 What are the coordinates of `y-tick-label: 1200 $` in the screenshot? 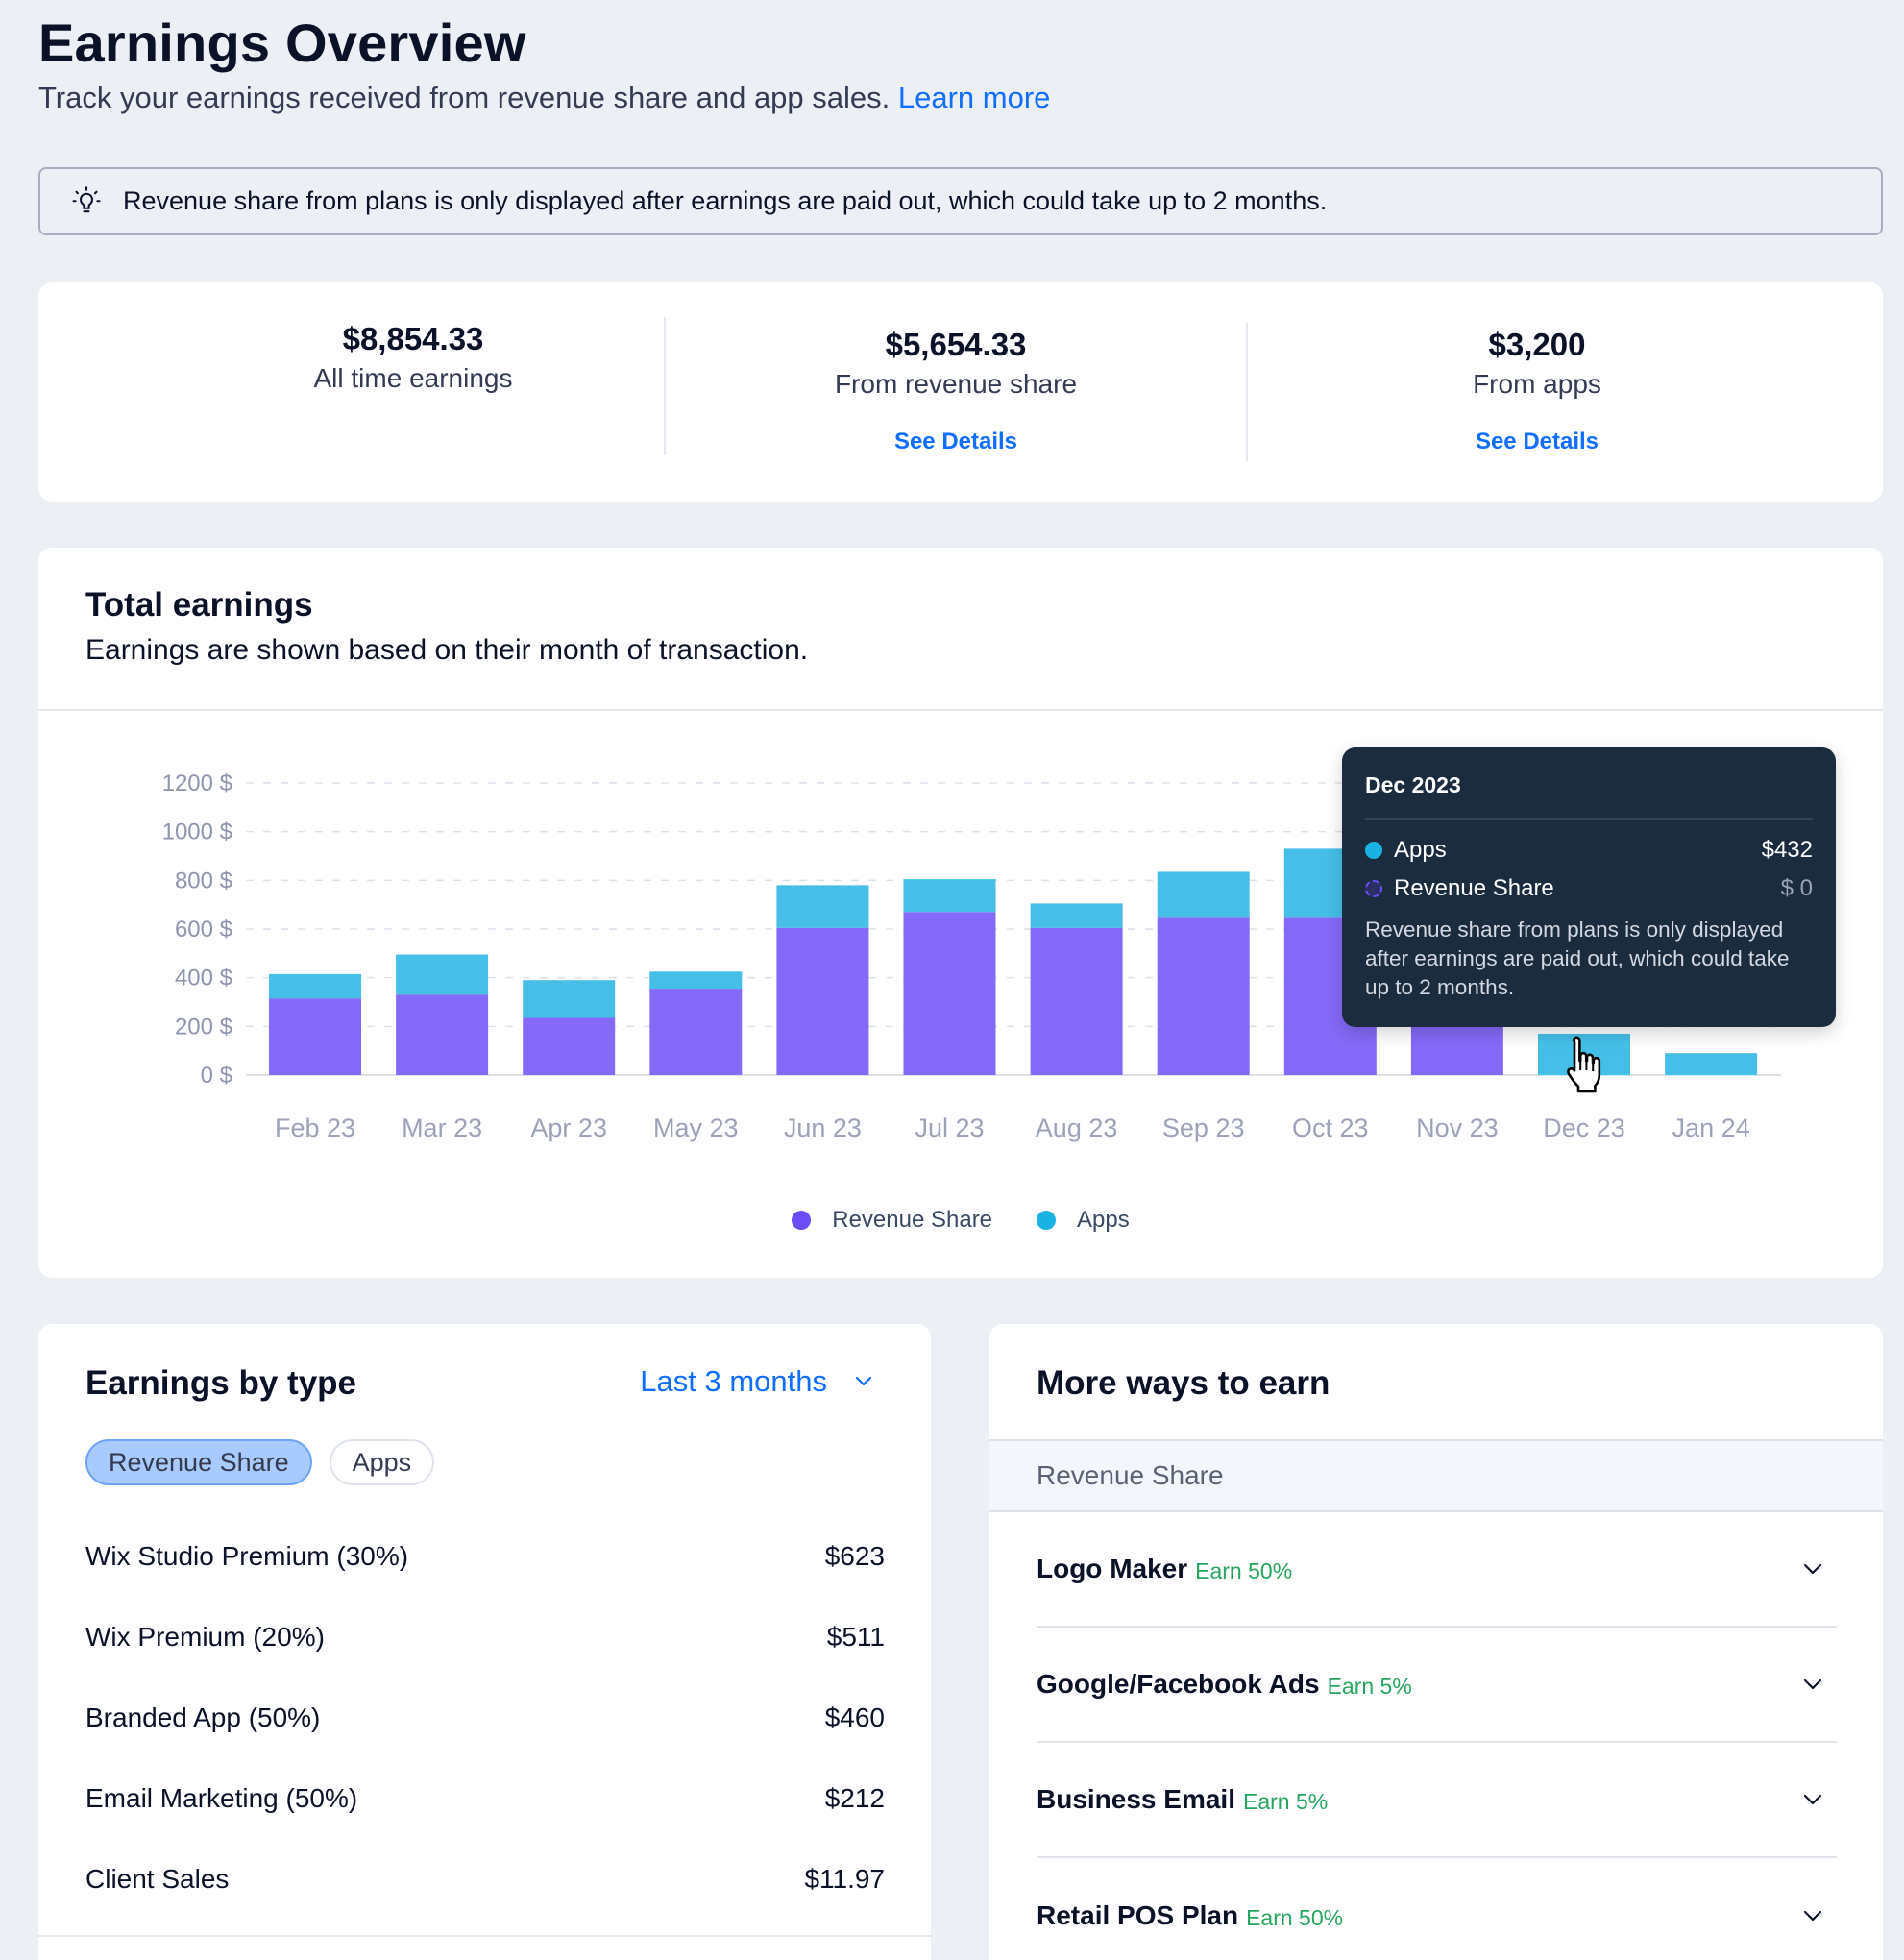 It's located at (197, 783).